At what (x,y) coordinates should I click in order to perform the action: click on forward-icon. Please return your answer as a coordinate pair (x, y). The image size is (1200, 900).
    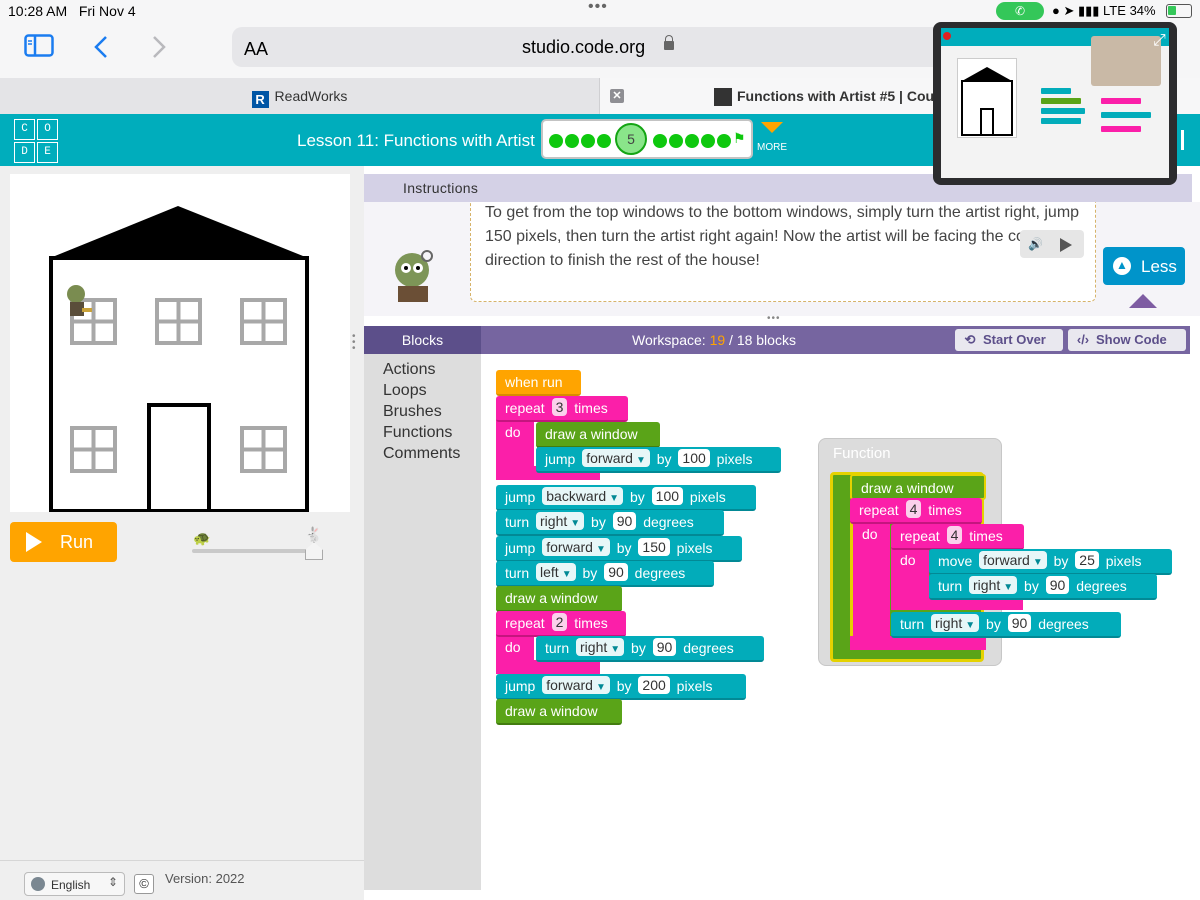
    Looking at the image, I should click on (159, 49).